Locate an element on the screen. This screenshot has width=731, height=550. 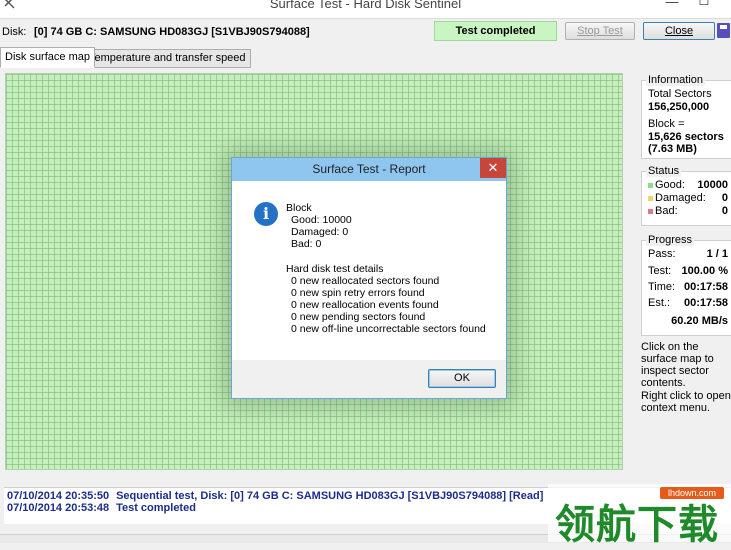
save-icon is located at coordinates (723, 30).